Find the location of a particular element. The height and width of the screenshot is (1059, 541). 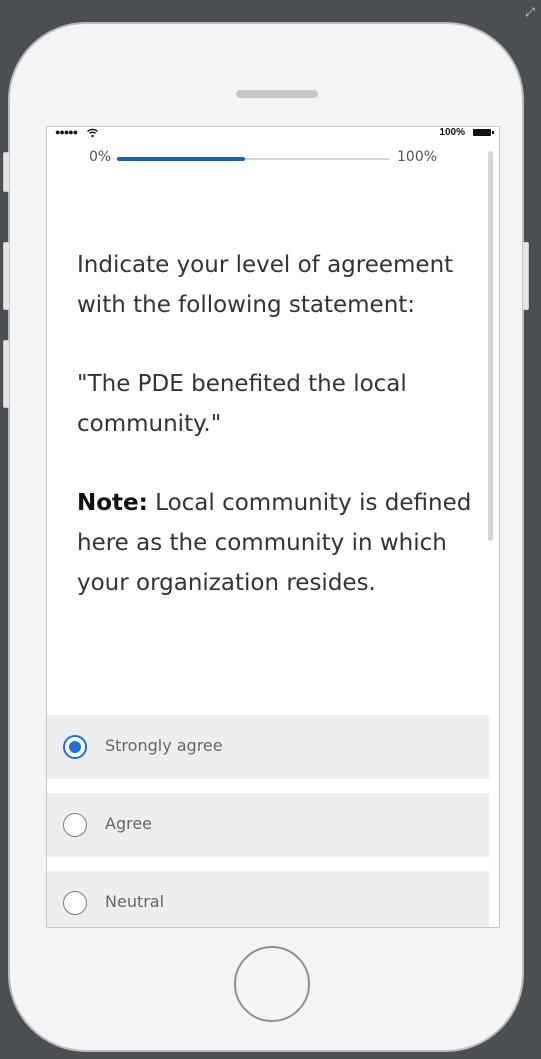

volume-up-button is located at coordinates (6, 276).